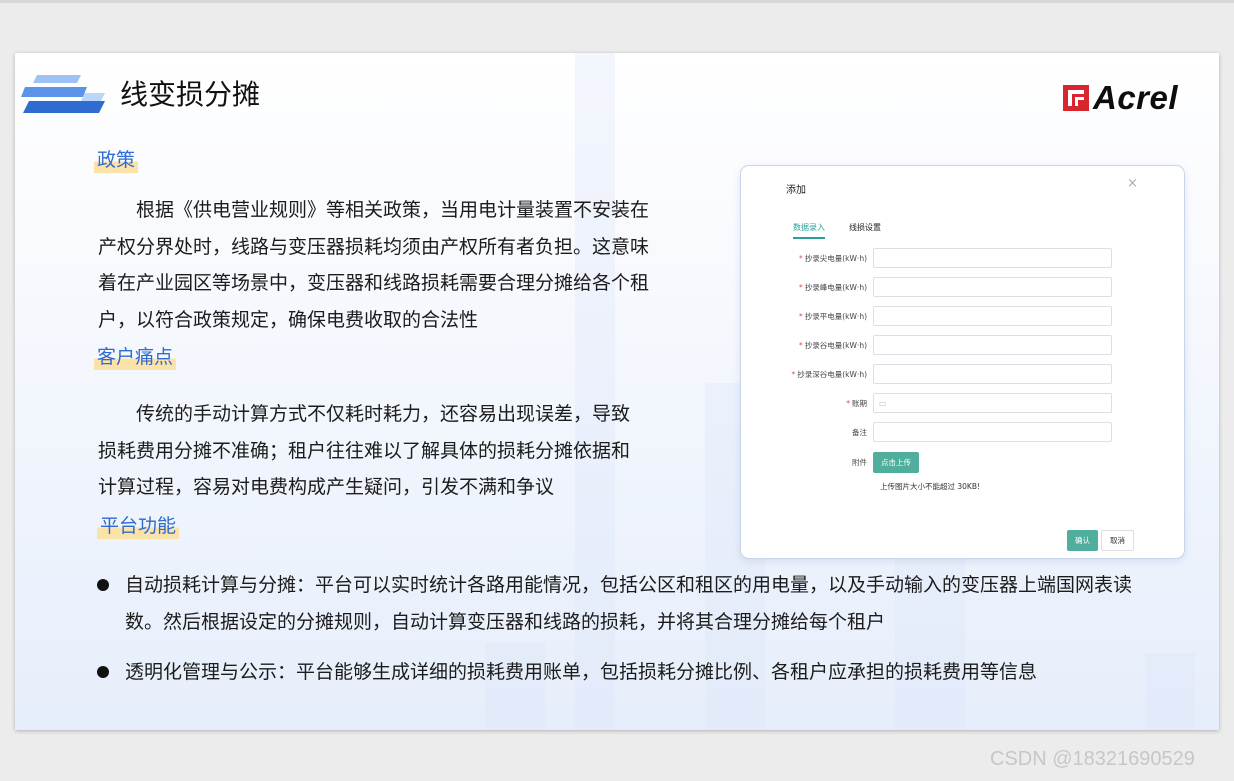  What do you see at coordinates (364, 450) in the screenshot?
I see `paragraph-line: 损耗费用分摊不准确；租户往往难以了解具体的损耗分摊依据和` at bounding box center [364, 450].